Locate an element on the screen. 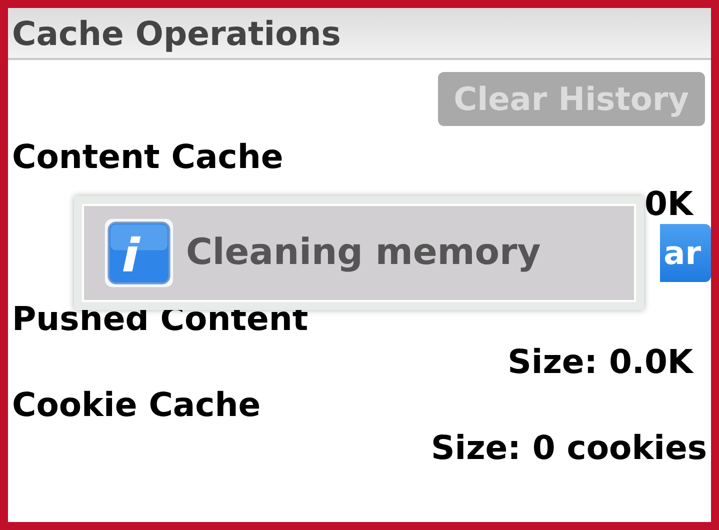 The width and height of the screenshot is (719, 530). section-title: Cookie Cache is located at coordinates (137, 404).